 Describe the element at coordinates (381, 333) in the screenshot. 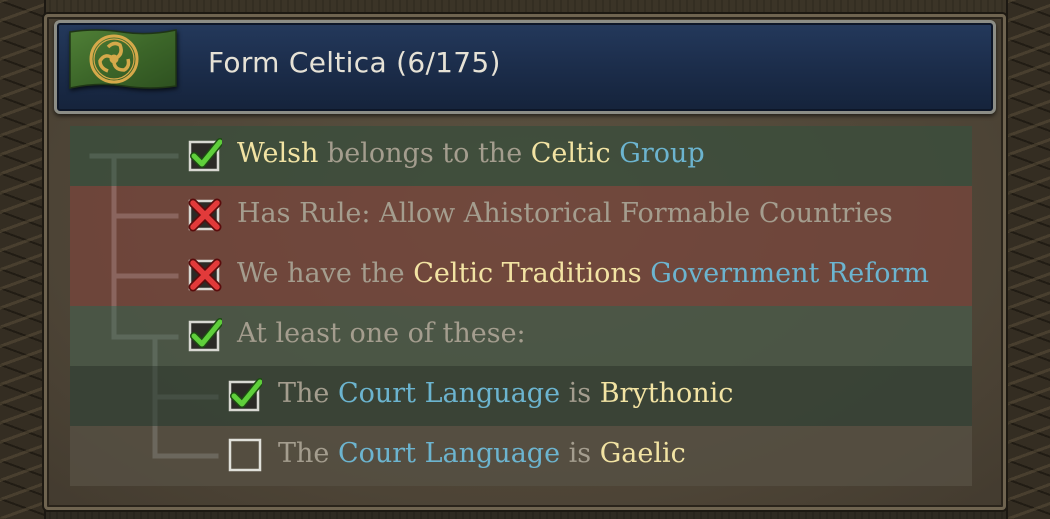

I see `condition-text: At least one of these:` at that location.